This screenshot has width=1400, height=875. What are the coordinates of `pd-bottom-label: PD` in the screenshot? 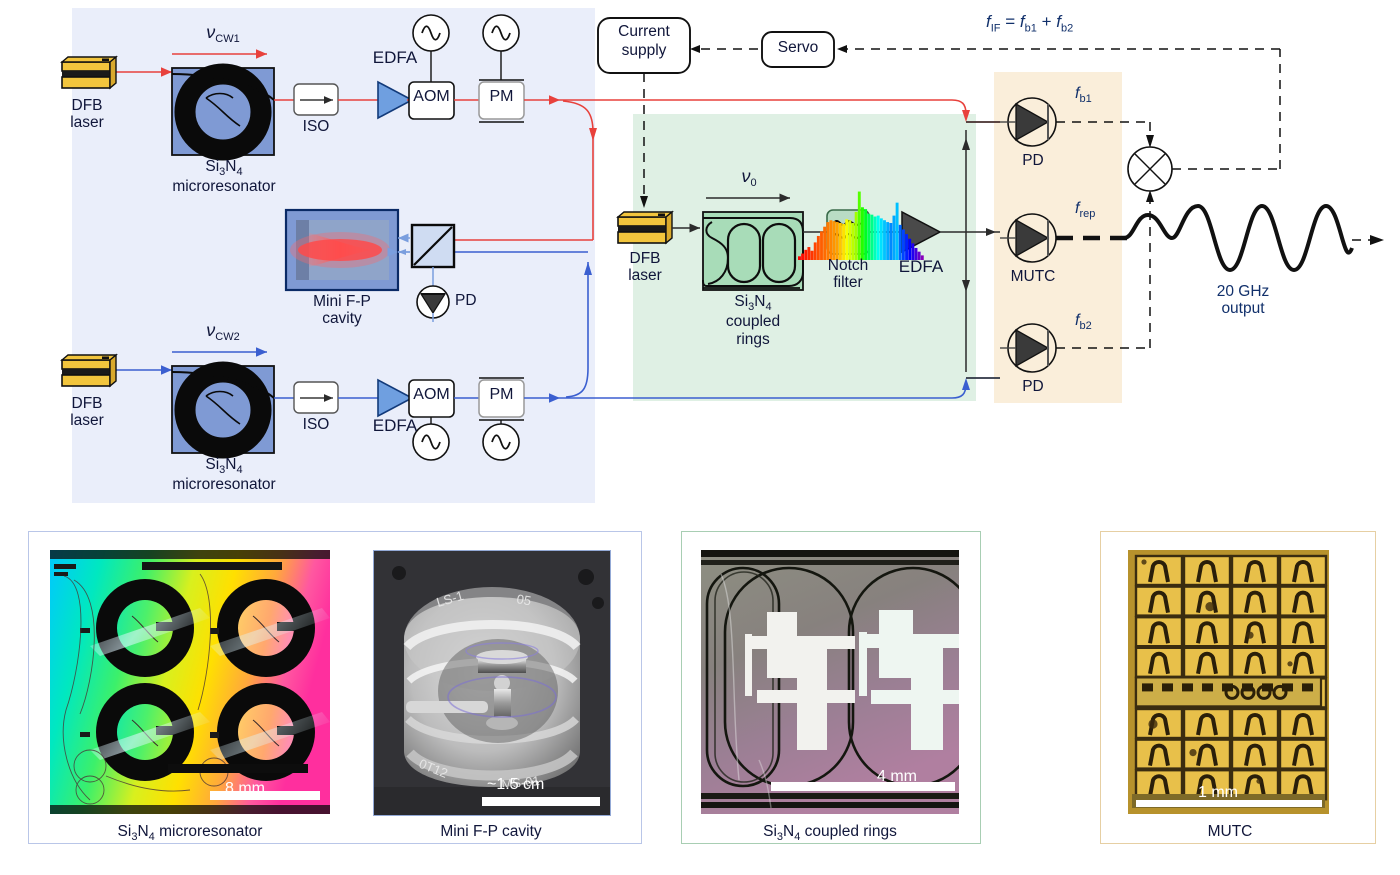 It's located at (1033, 386).